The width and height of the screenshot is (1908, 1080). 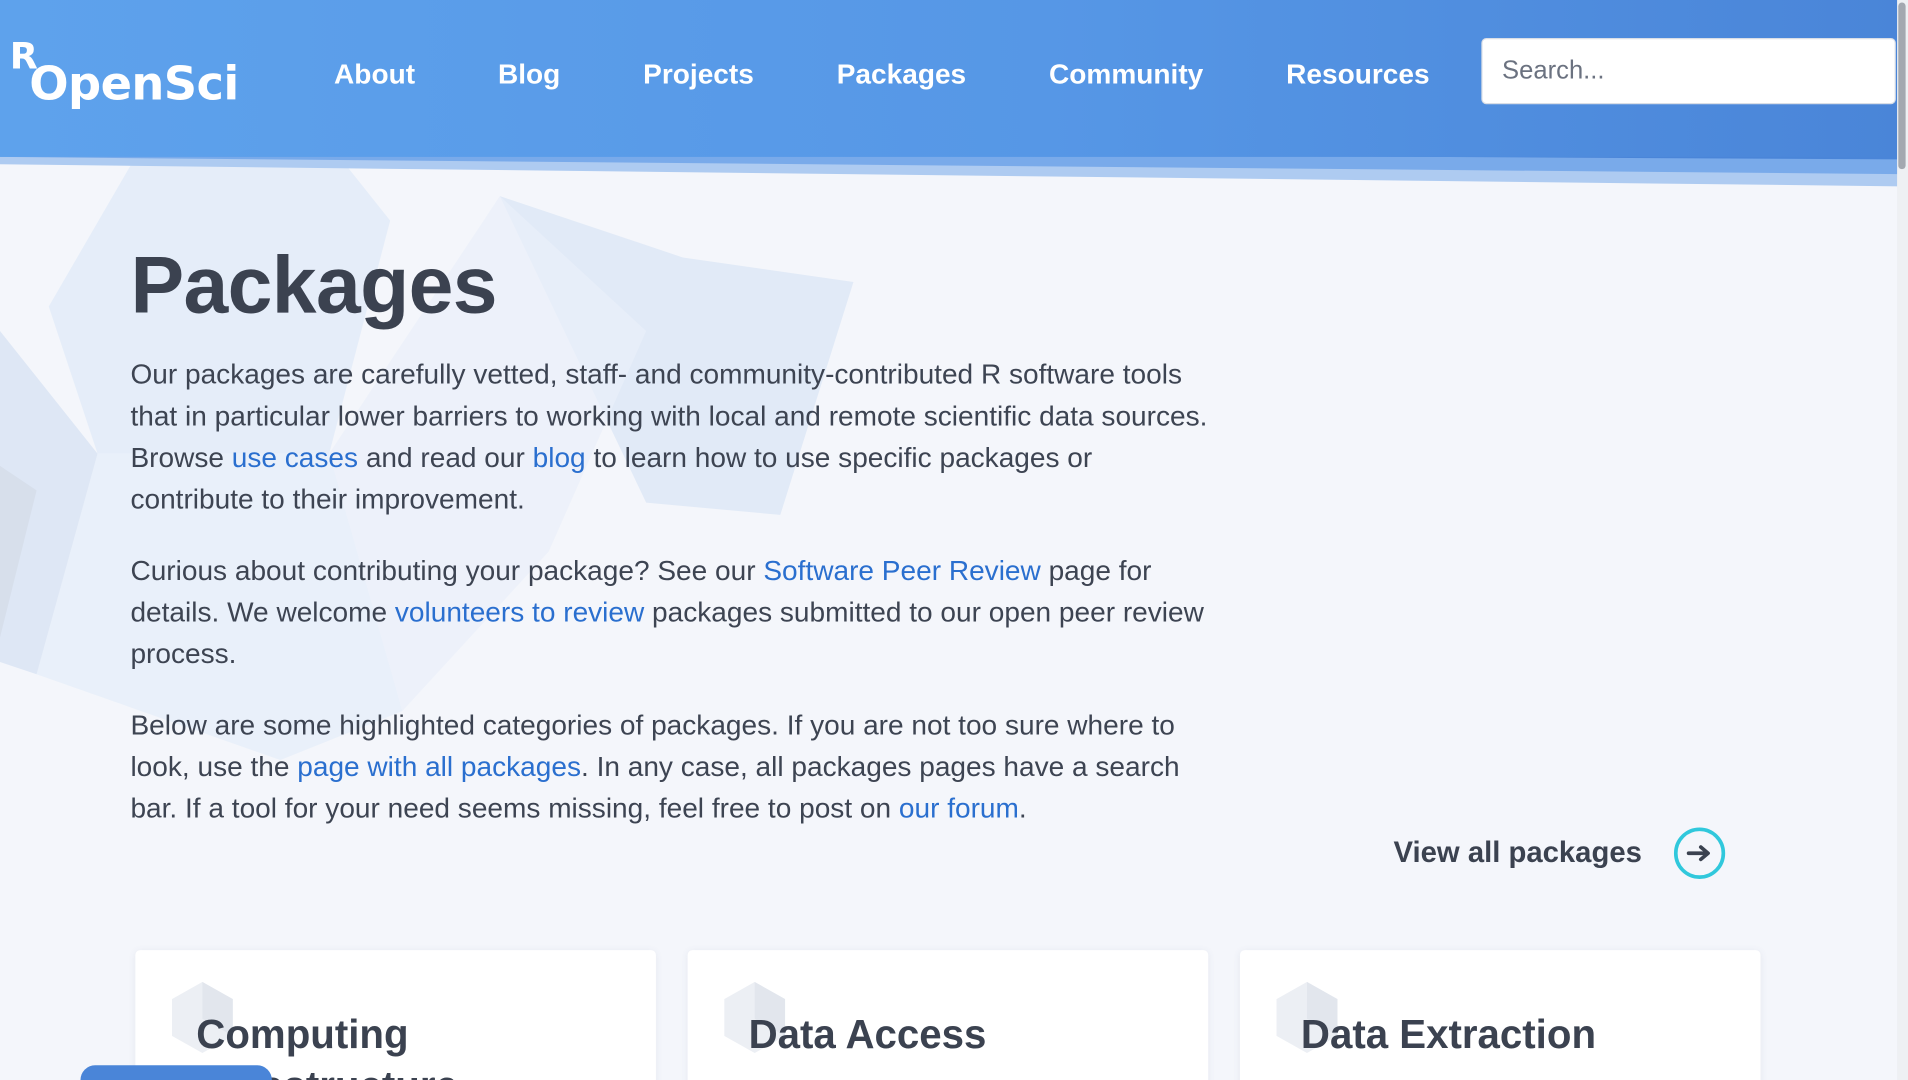 What do you see at coordinates (134, 83) in the screenshot?
I see `logo-wordmark: OpenSci` at bounding box center [134, 83].